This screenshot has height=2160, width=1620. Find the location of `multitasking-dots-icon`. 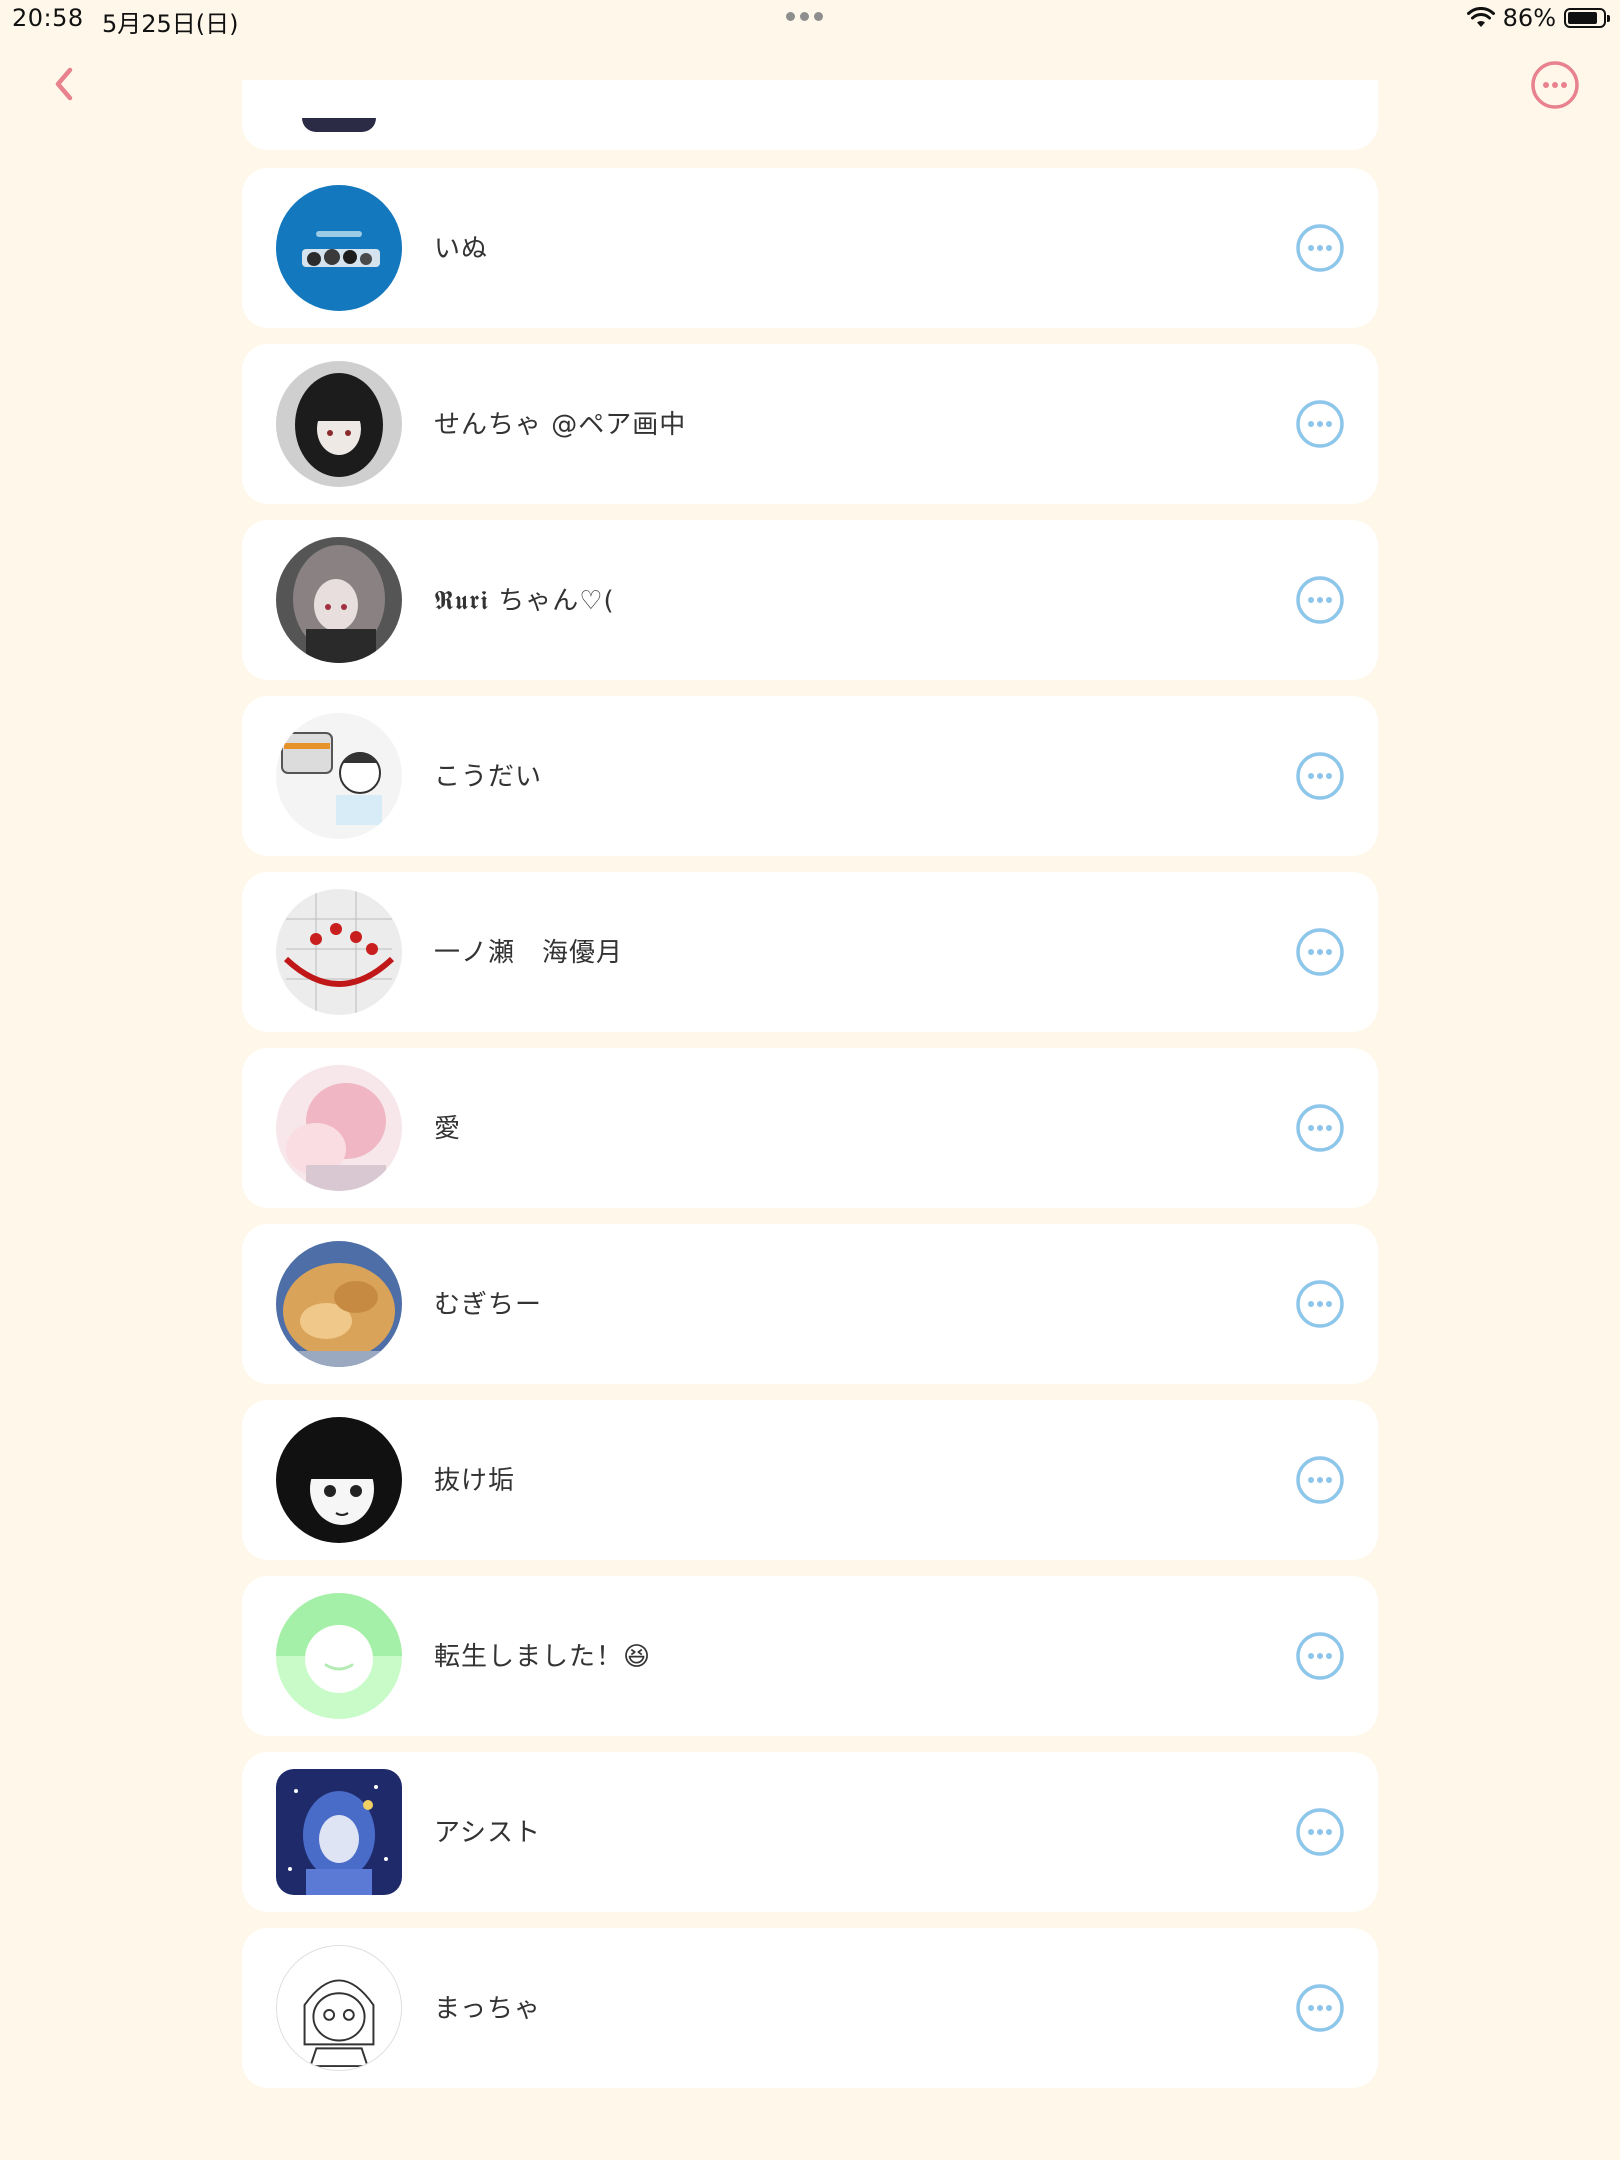

multitasking-dots-icon is located at coordinates (804, 16).